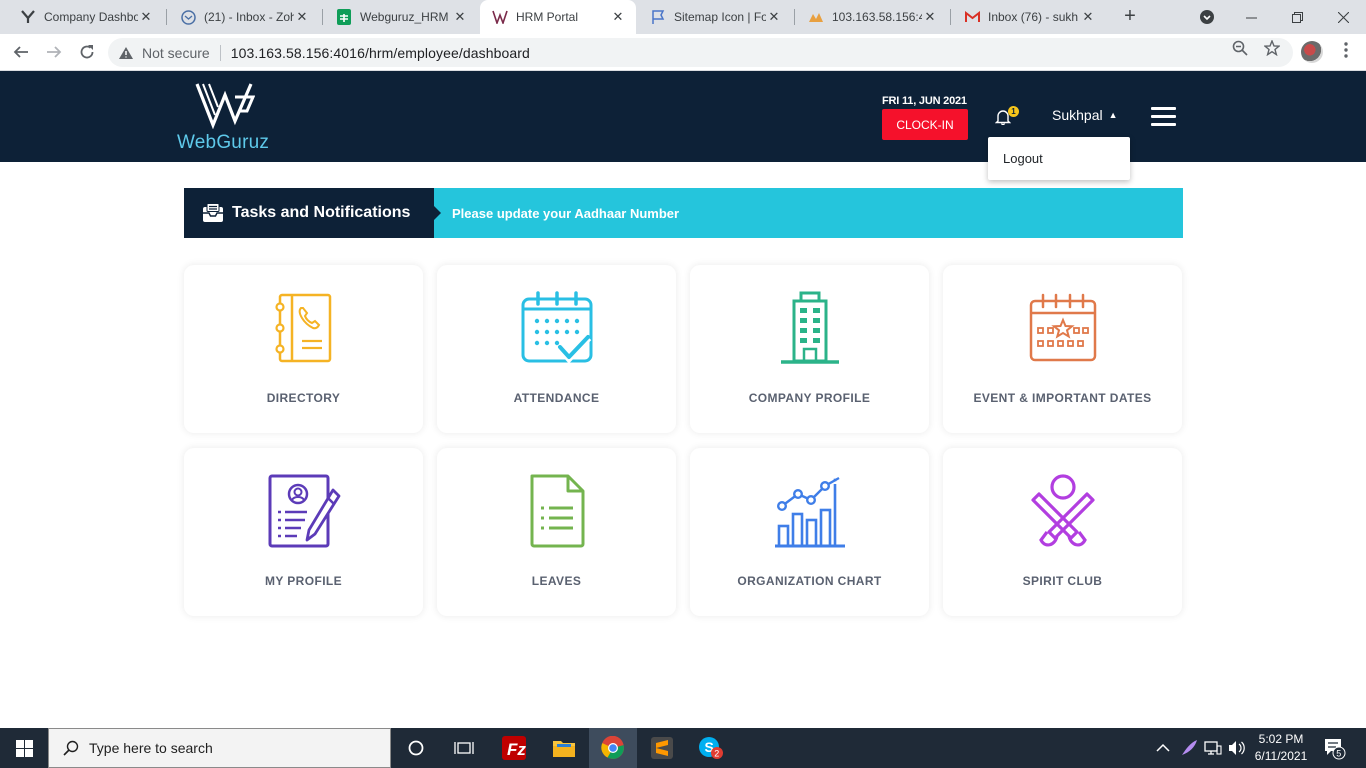 The width and height of the screenshot is (1366, 768). What do you see at coordinates (658, 17) in the screenshot?
I see `flag-favicon-icon` at bounding box center [658, 17].